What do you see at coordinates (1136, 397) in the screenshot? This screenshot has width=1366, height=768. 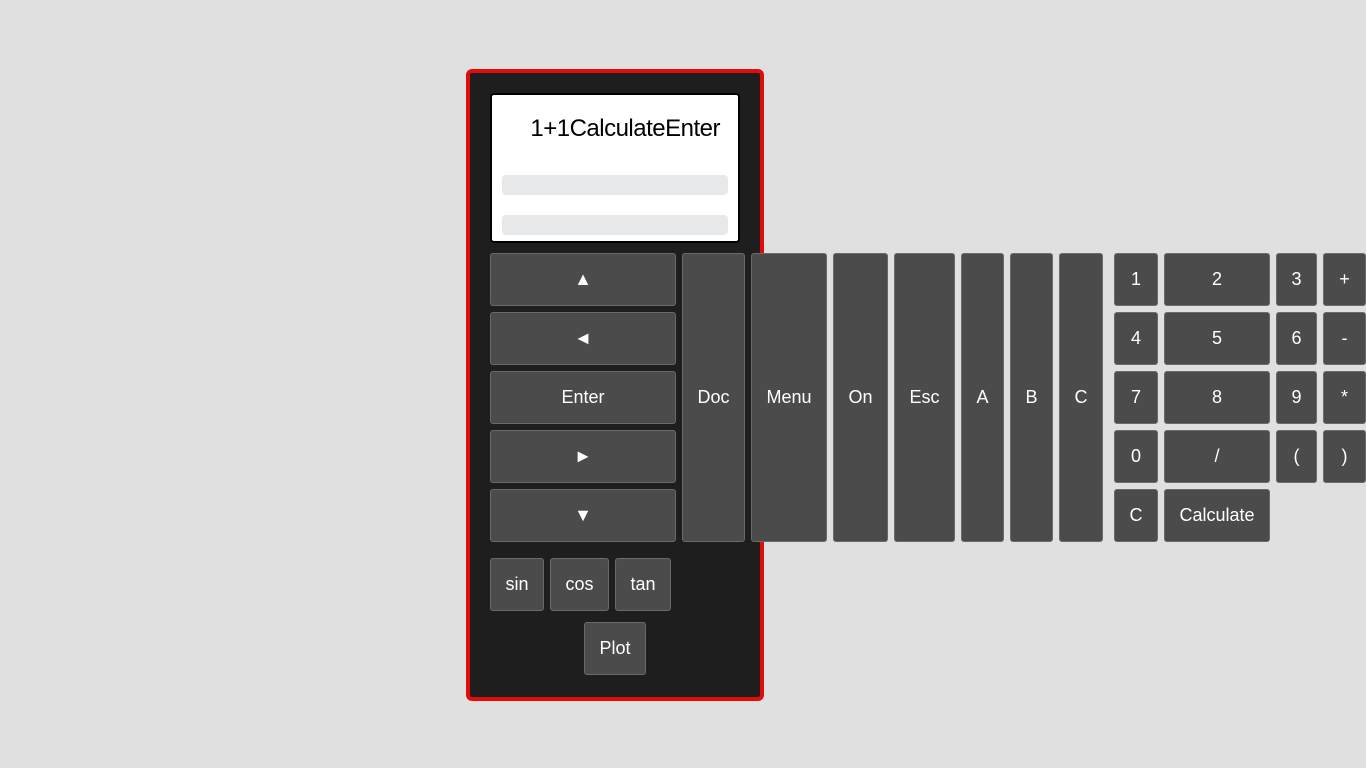 I see `digit-7-button: 7` at bounding box center [1136, 397].